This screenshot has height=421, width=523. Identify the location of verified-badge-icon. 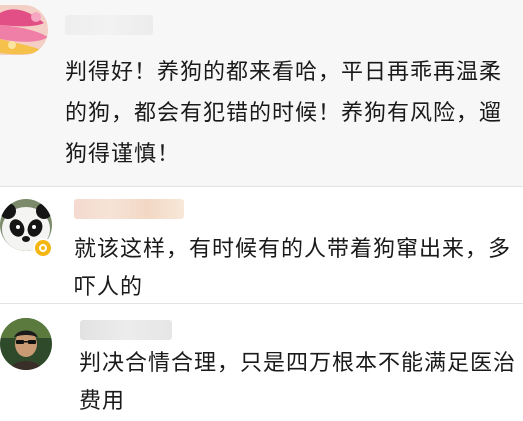
(43, 248).